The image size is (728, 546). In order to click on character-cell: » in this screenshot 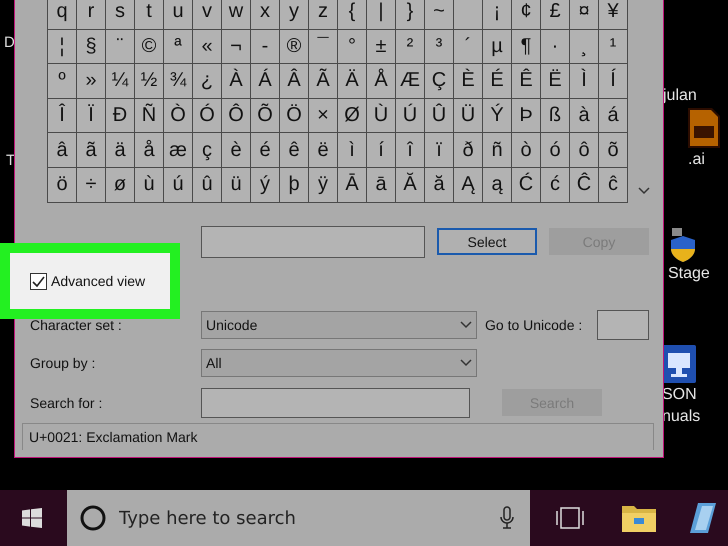, I will do `click(91, 81)`.